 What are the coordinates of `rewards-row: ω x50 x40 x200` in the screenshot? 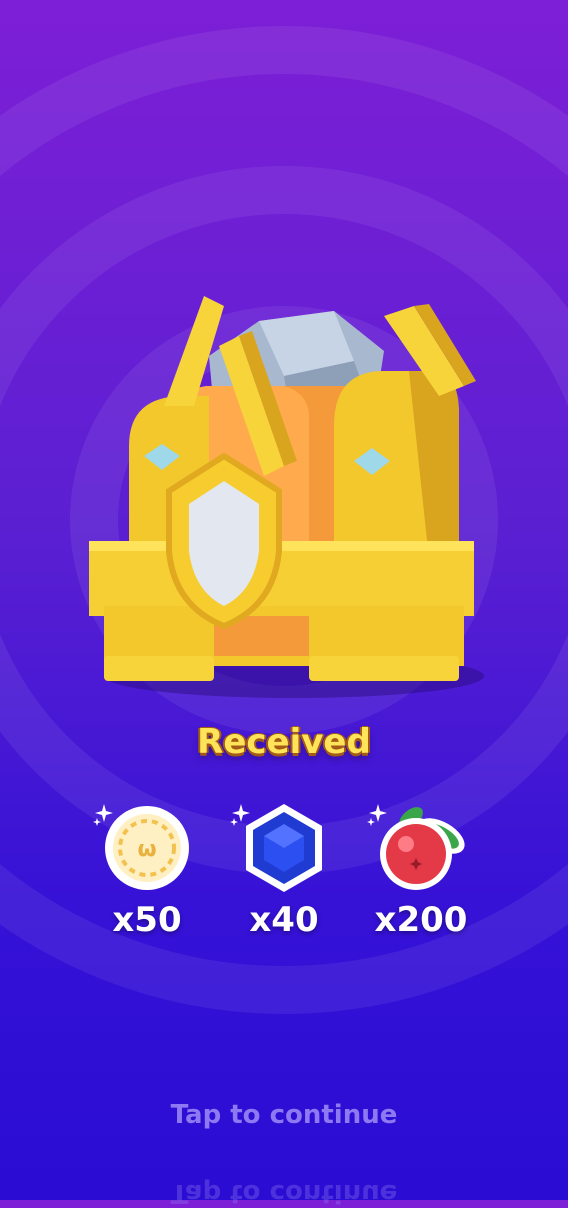 It's located at (284, 876).